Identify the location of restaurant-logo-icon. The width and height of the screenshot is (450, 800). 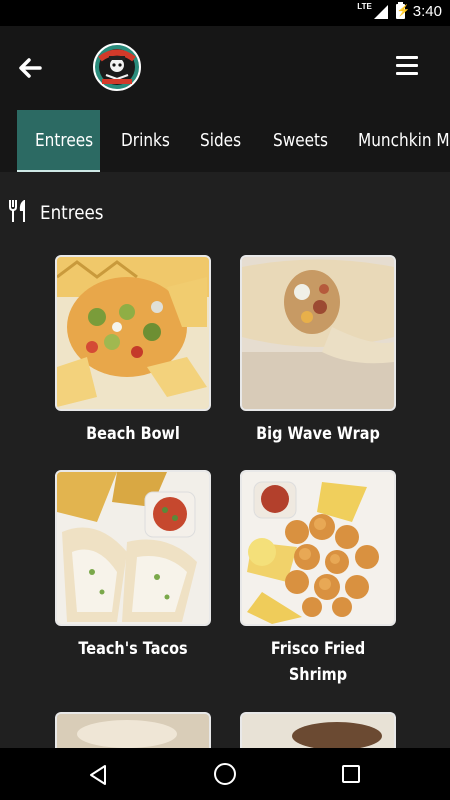
(117, 67).